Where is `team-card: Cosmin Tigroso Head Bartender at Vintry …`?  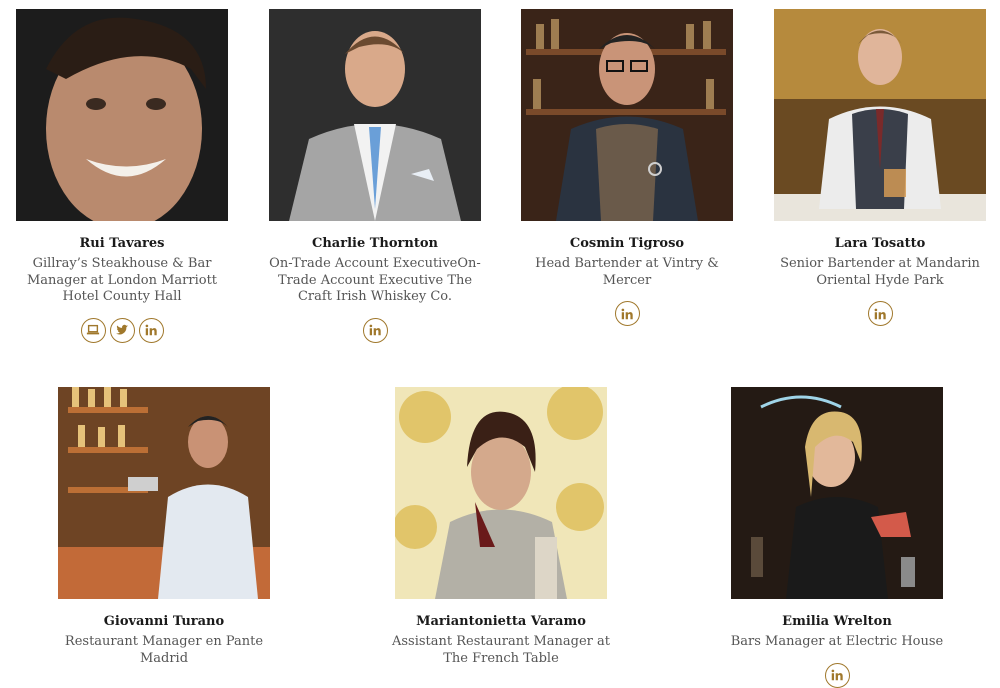
team-card: Cosmin Tigroso Head Bartender at Vintry … is located at coordinates (627, 167).